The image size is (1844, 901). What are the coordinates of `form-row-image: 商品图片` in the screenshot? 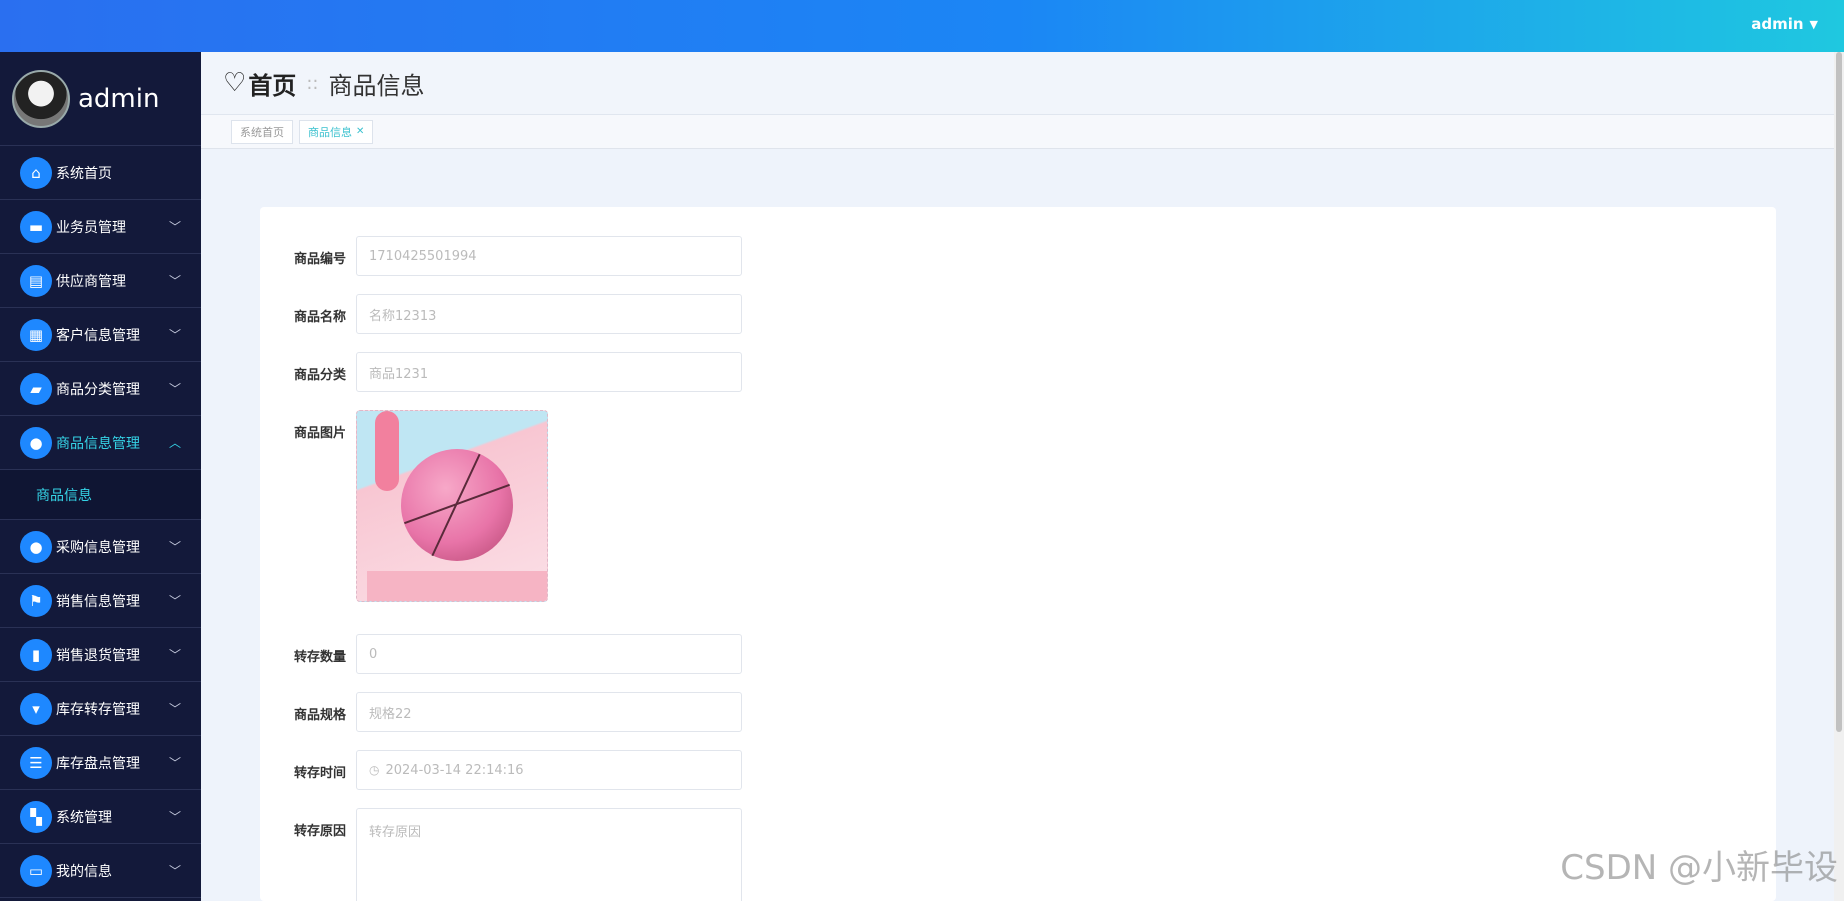 It's located at (404, 506).